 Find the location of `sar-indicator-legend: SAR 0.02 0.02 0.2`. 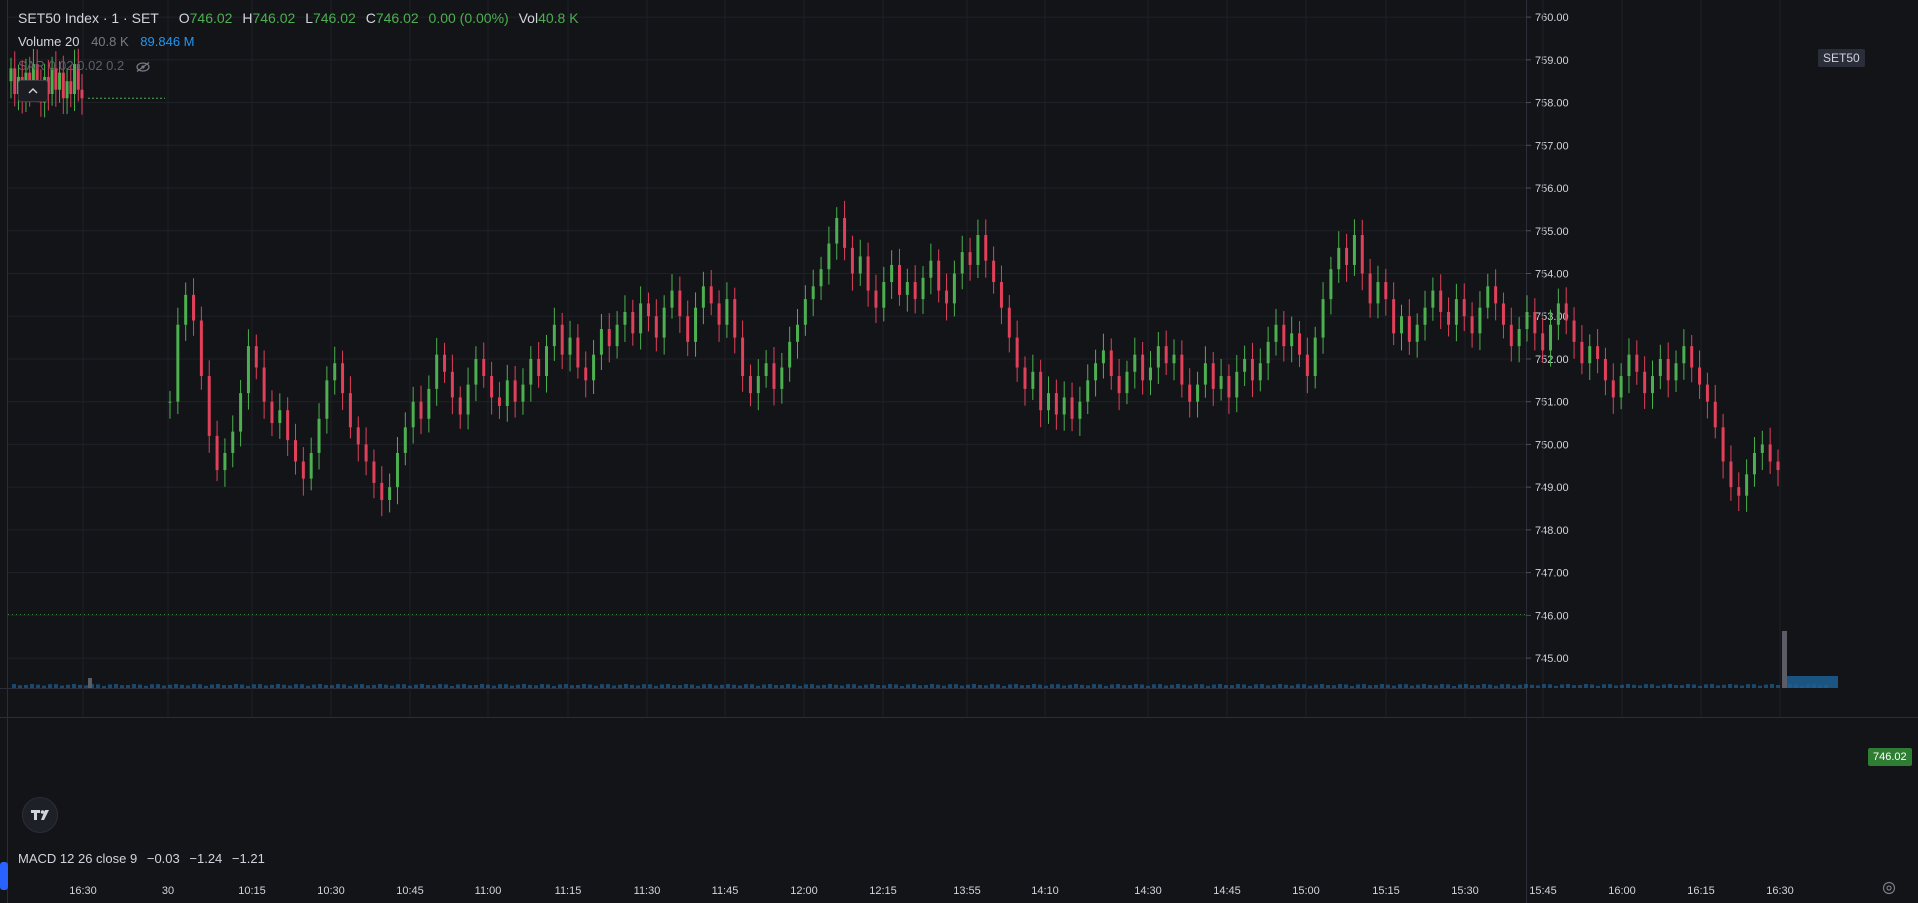

sar-indicator-legend: SAR 0.02 0.02 0.2 is located at coordinates (84, 65).